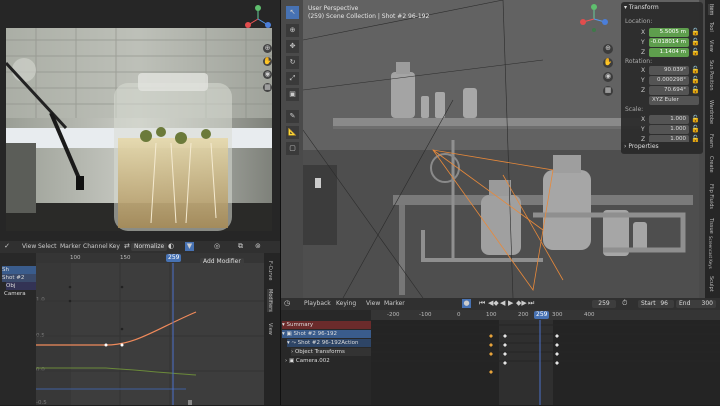  What do you see at coordinates (545, 357) in the screenshot?
I see `timeline-canvas: -200 -100 0 100 200 300 400 259` at bounding box center [545, 357].